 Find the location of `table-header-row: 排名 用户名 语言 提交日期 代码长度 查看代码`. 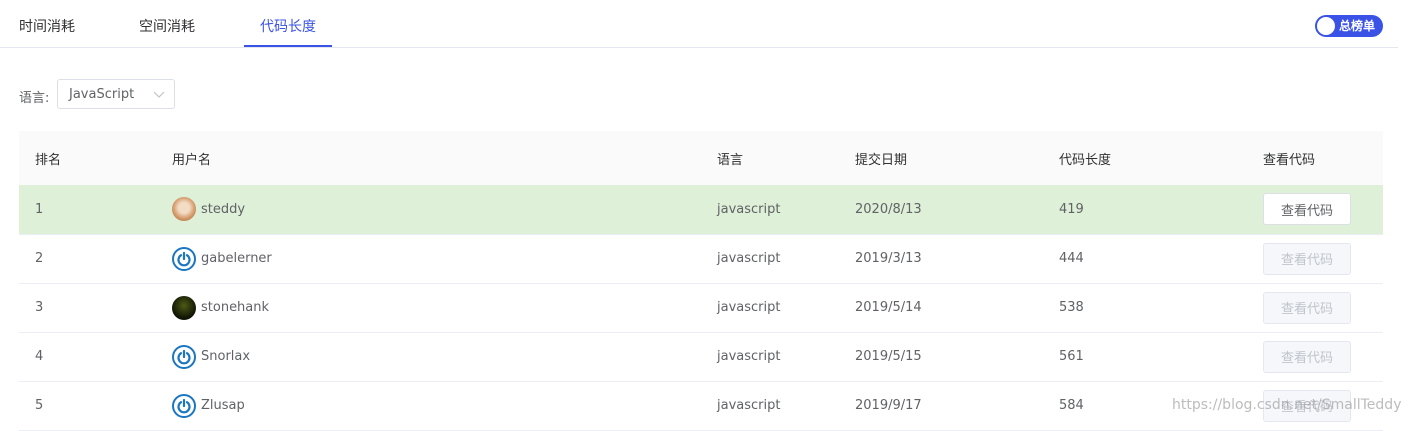

table-header-row: 排名 用户名 语言 提交日期 代码长度 查看代码 is located at coordinates (701, 158).